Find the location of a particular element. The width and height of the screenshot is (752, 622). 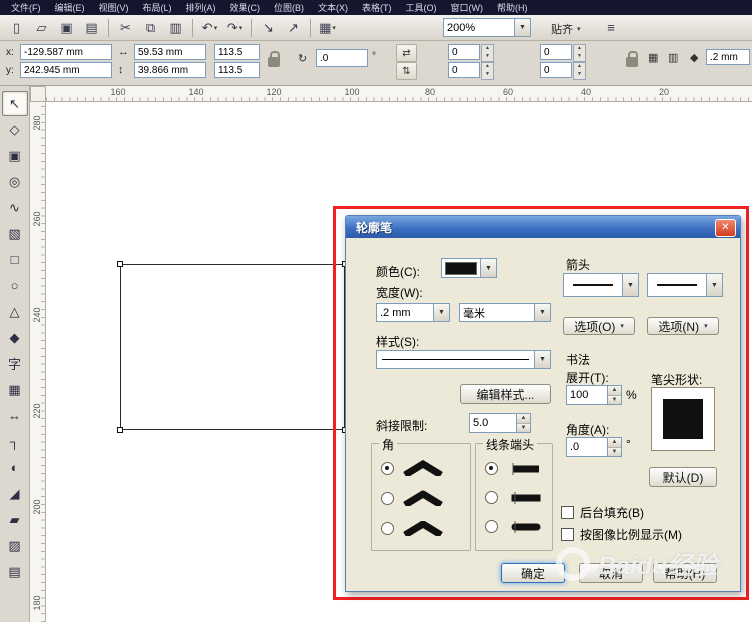

corner-spinner-4: ▲ ▼ is located at coordinates (579, 71).